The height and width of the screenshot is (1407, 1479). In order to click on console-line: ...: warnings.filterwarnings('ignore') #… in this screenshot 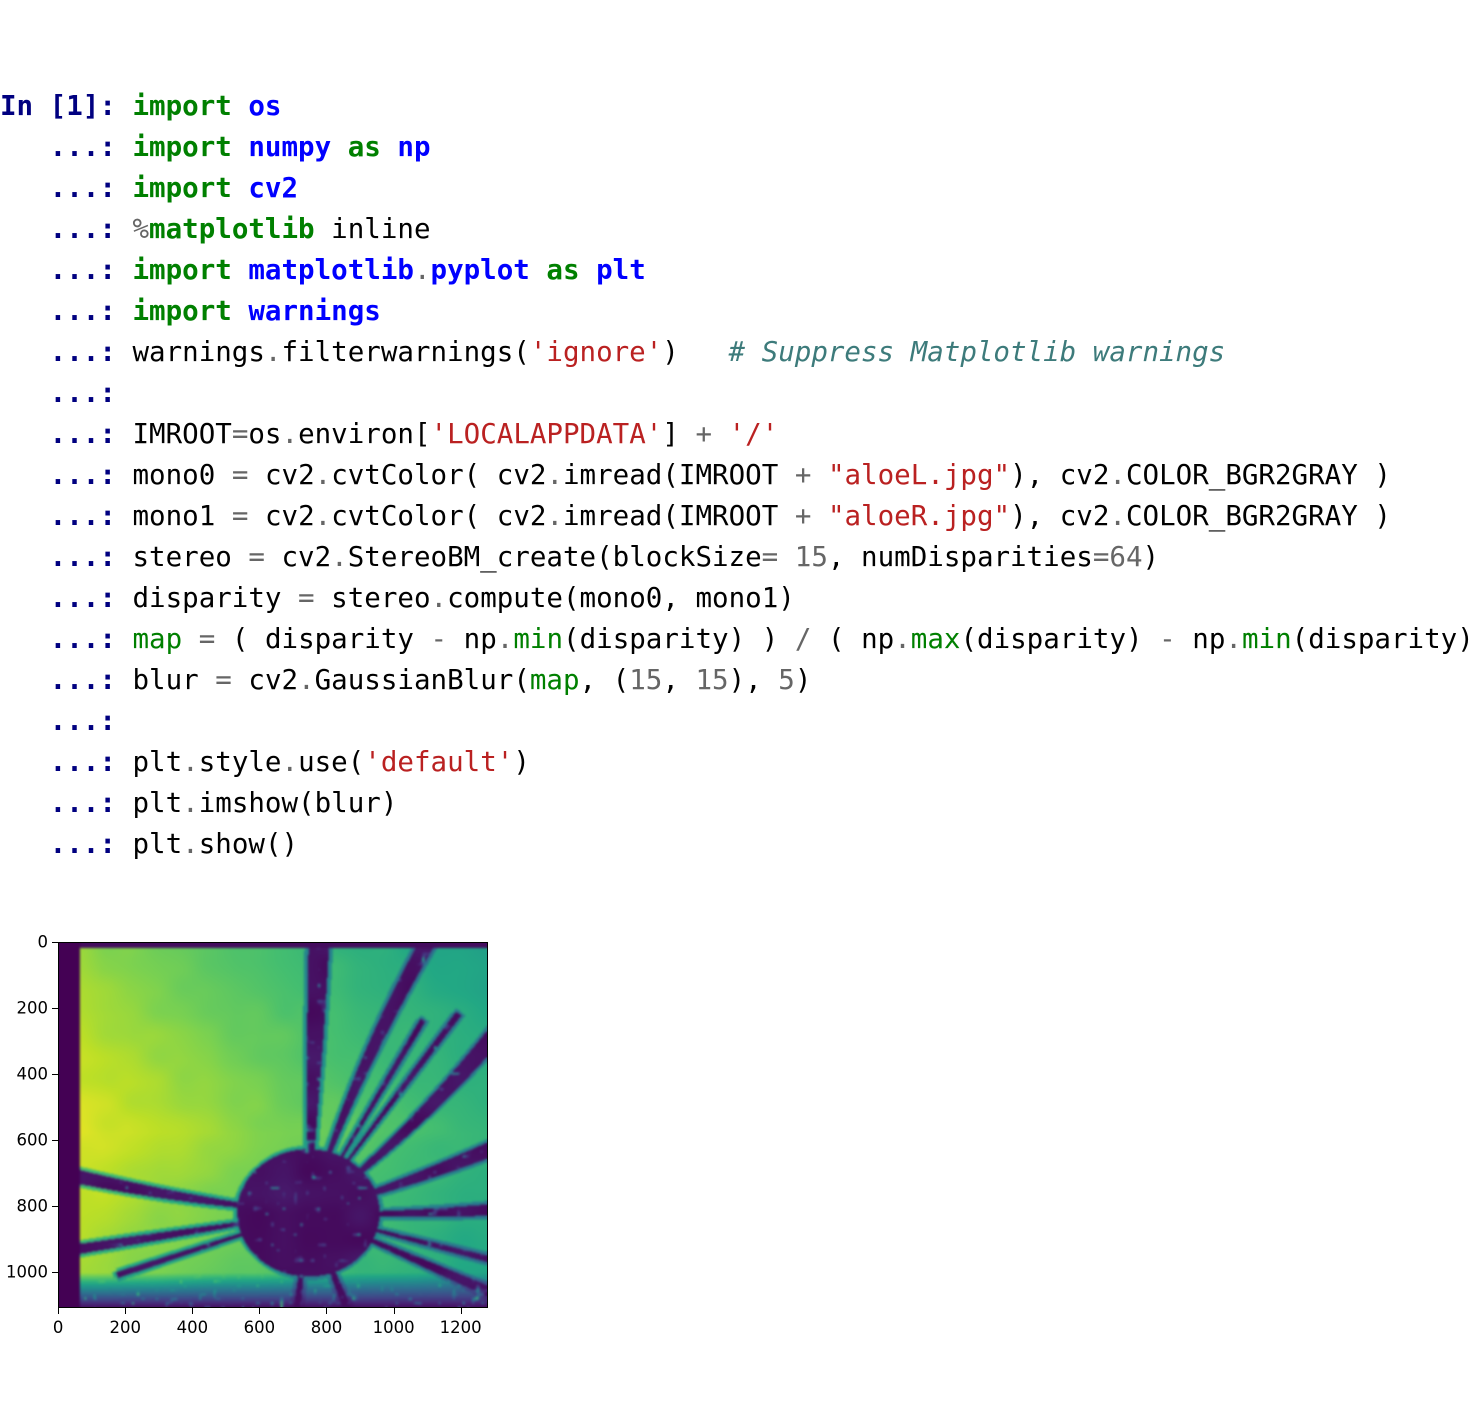, I will do `click(739, 352)`.